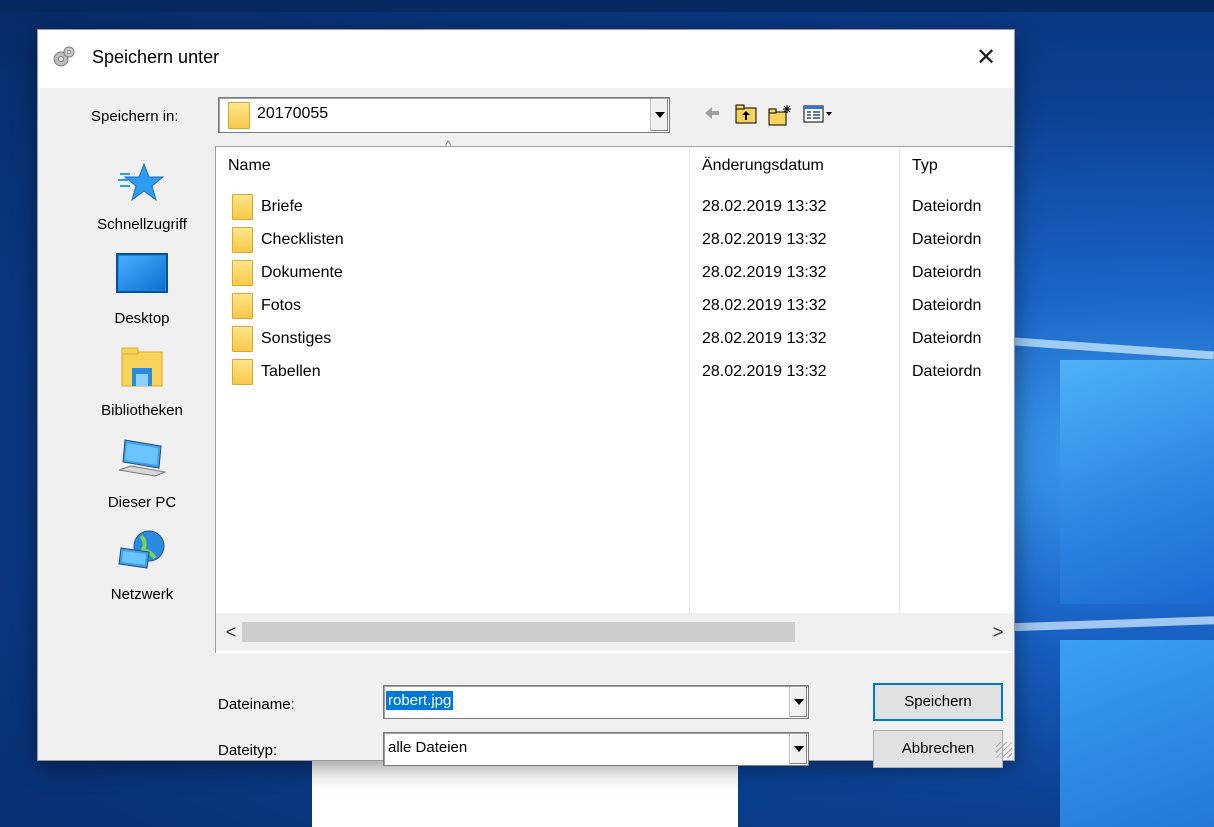 This screenshot has width=1214, height=827. Describe the element at coordinates (518, 632) in the screenshot. I see `scrollbar-thumb` at that location.